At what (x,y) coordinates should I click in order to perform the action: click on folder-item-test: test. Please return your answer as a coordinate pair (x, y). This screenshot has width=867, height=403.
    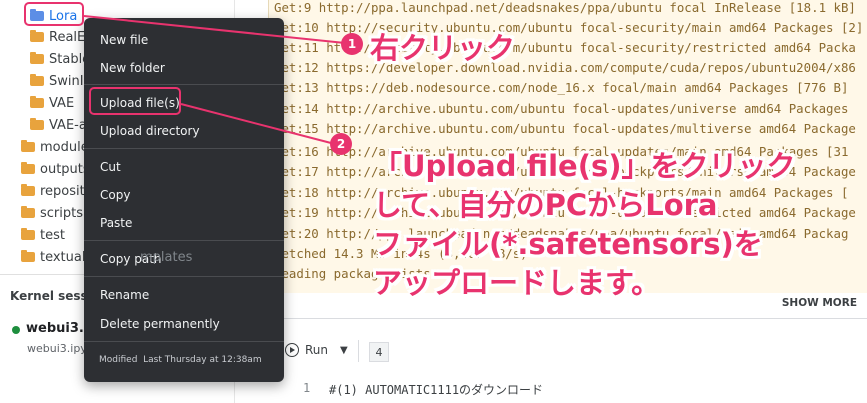
    Looking at the image, I should click on (43, 235).